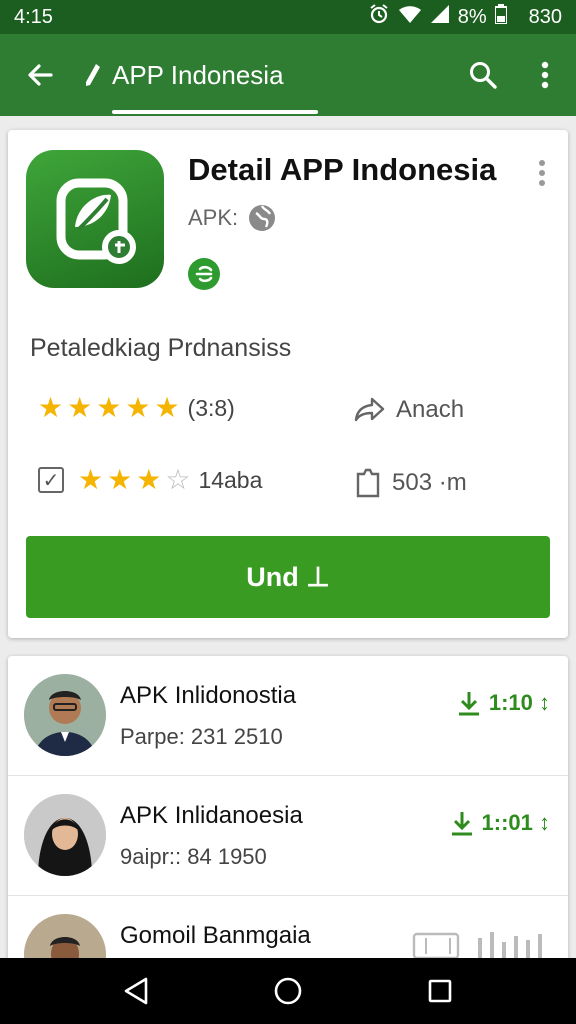 The width and height of the screenshot is (576, 1024). I want to click on install-button: Und ⊥, so click(288, 577).